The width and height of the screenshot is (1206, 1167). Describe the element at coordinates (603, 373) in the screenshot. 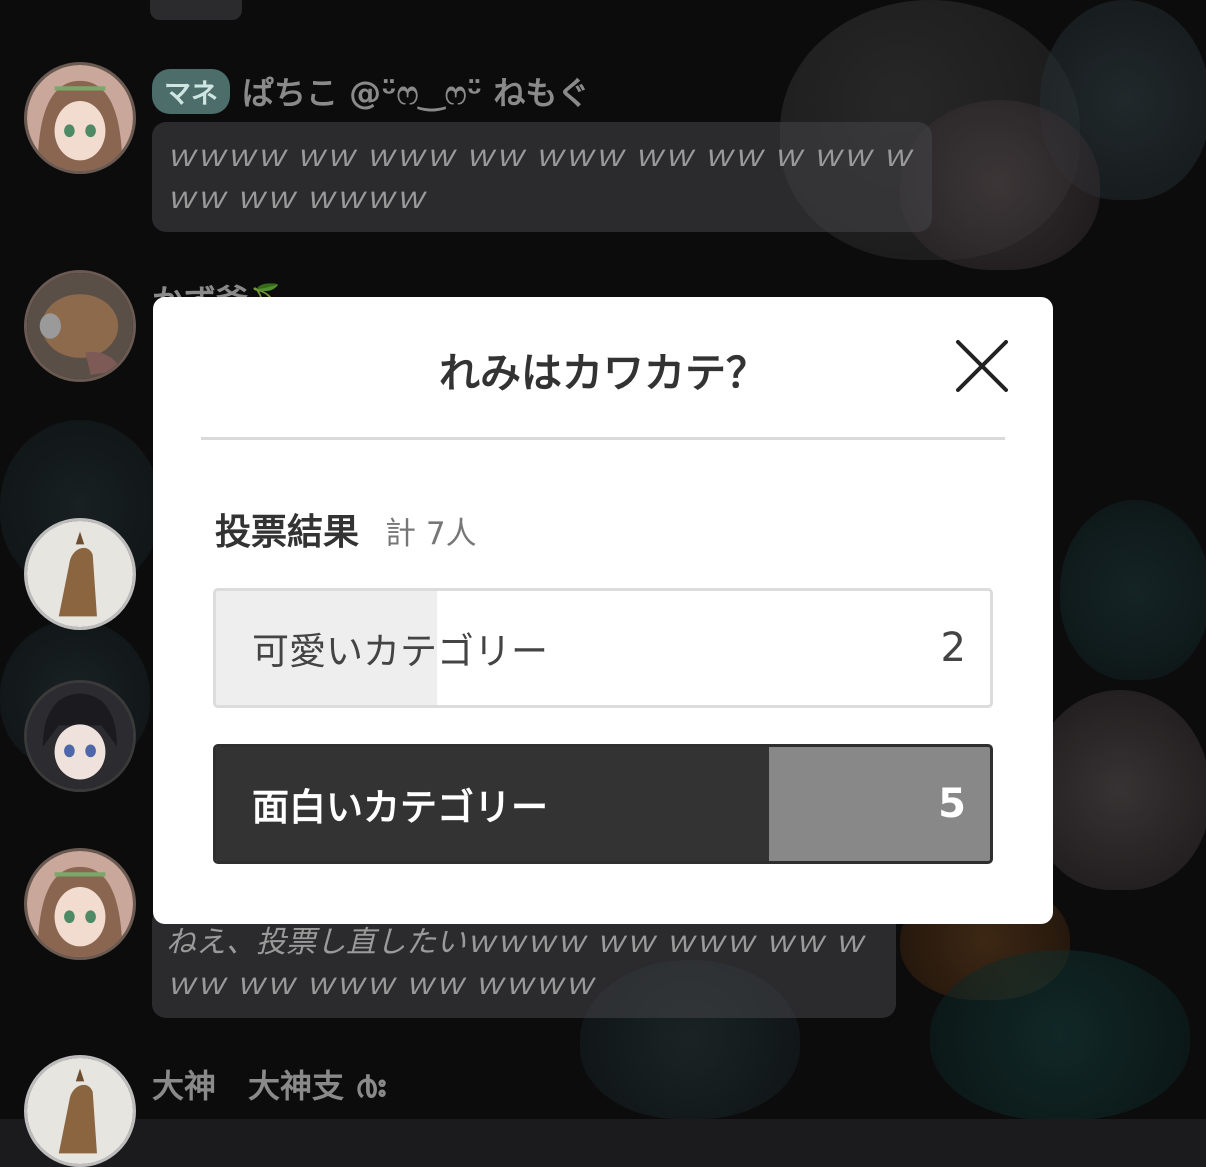

I see `poll-question-title: れみはカワカテ？` at that location.